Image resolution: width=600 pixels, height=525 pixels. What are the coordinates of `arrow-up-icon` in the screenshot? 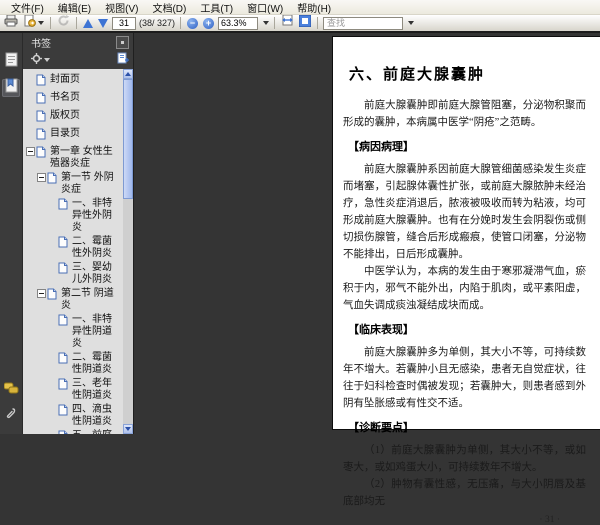 It's located at (88, 23).